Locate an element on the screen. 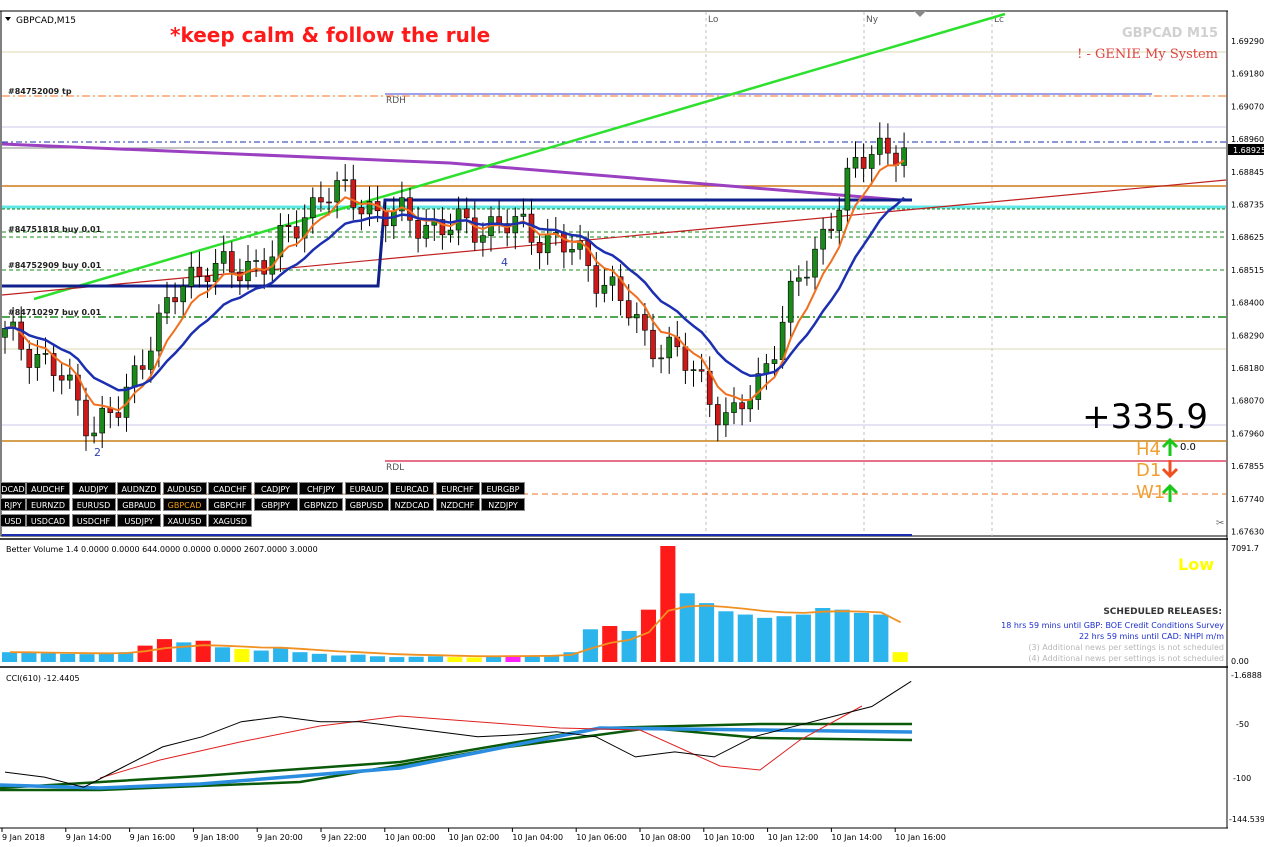 This screenshot has height=847, width=1264. symbol-button-usdjpy: USDJPY is located at coordinates (139, 520).